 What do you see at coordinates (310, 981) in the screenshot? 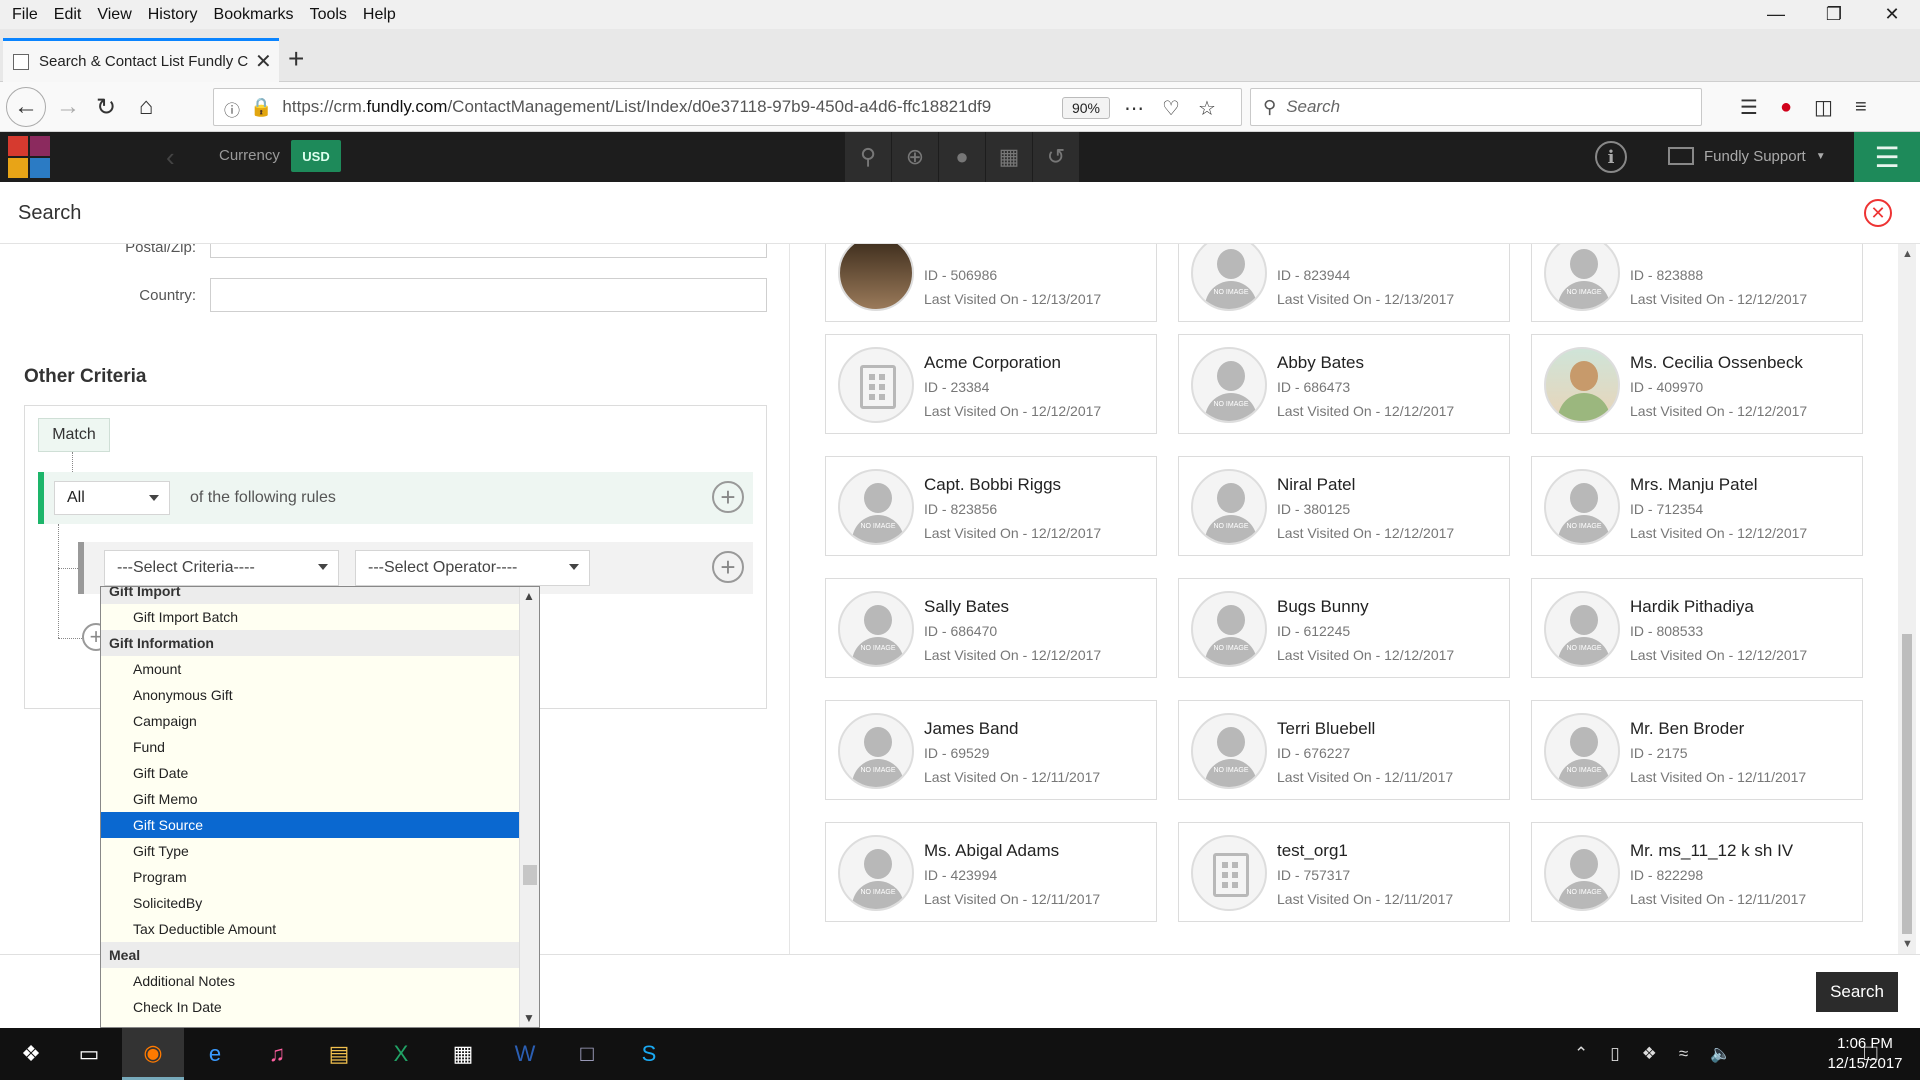
I see `dropdown-option: Additional Notes` at bounding box center [310, 981].